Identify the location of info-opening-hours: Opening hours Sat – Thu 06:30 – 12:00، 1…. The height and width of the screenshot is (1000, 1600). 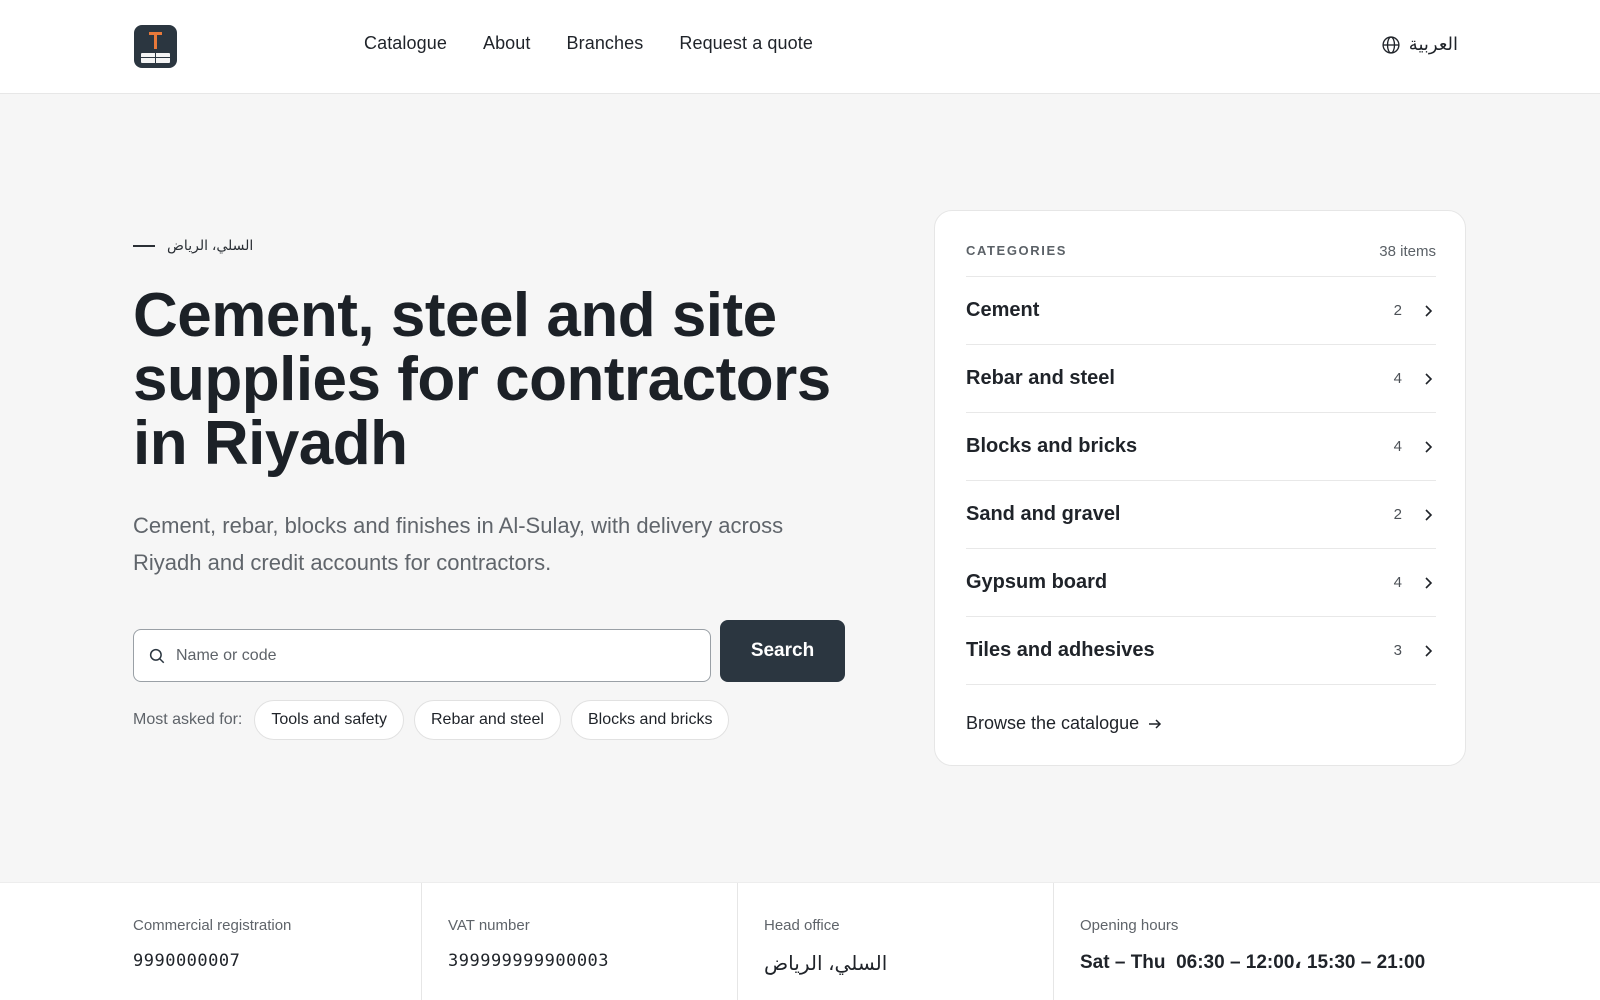
(1327, 941).